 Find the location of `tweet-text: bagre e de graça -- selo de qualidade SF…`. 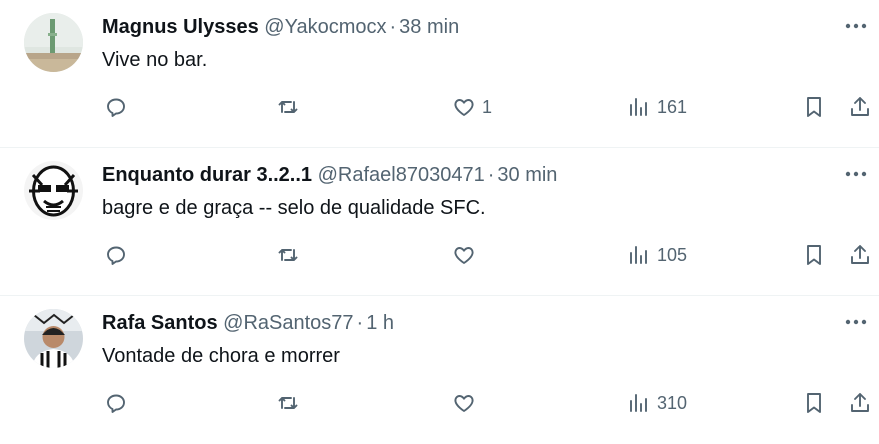

tweet-text: bagre e de graça -- selo de qualidade SF… is located at coordinates (294, 208).